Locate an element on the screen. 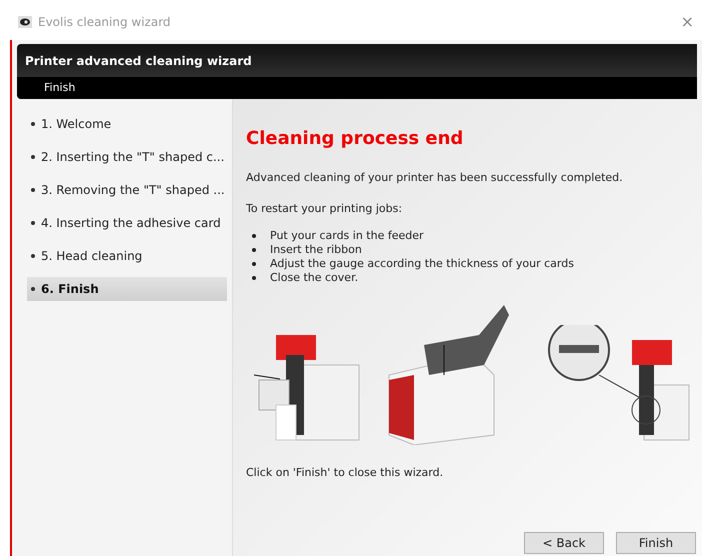  back-button: < Back is located at coordinates (564, 543).